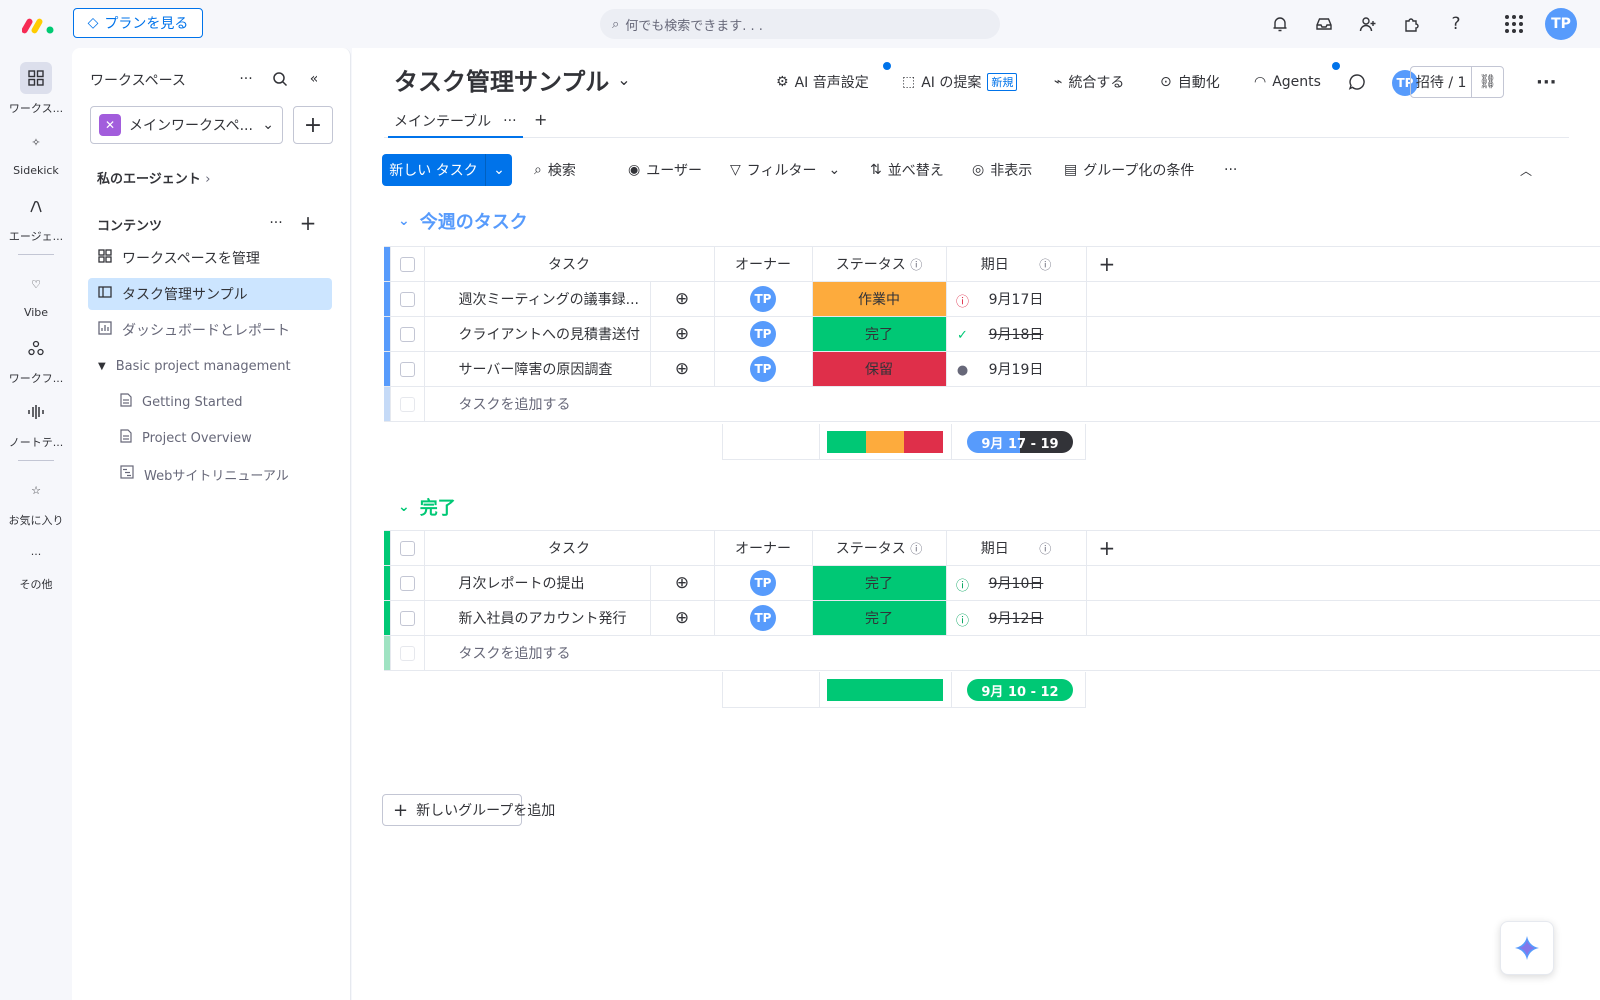  What do you see at coordinates (210, 330) in the screenshot?
I see `nav-dashboards: ダッシュボードとレポート` at bounding box center [210, 330].